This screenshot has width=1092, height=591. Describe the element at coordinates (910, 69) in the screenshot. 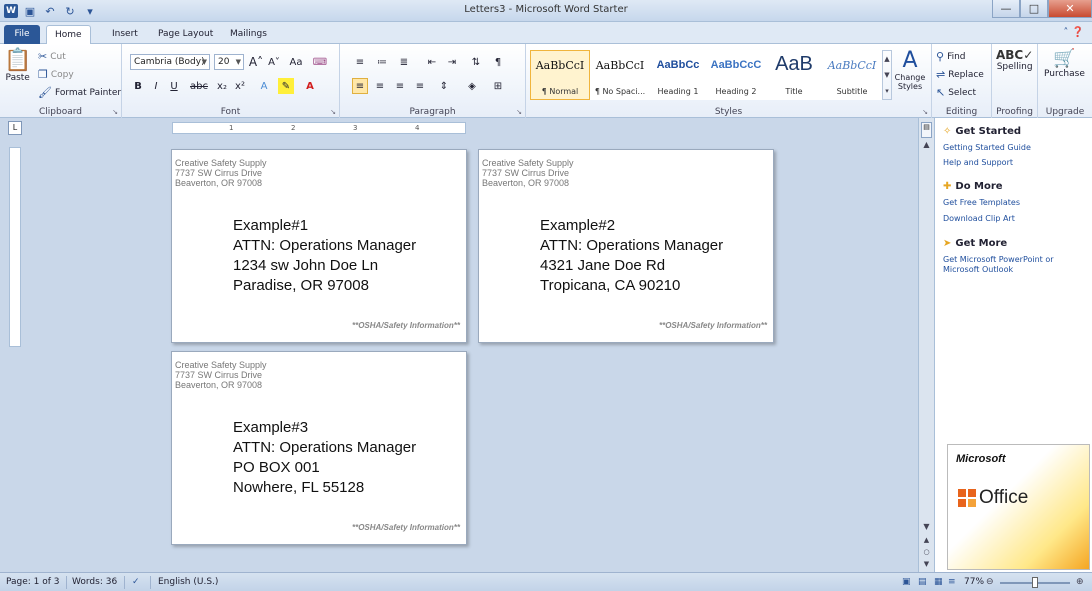

I see `change-styles-button: A Change Styles` at that location.